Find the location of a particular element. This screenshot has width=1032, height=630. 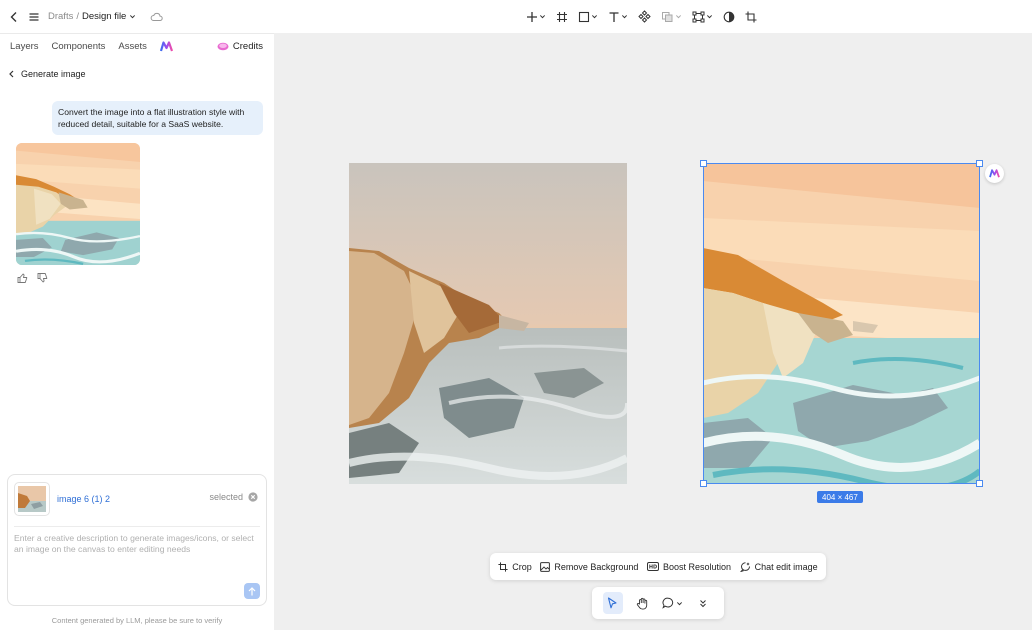

remove-attachment-icon is located at coordinates (253, 497).